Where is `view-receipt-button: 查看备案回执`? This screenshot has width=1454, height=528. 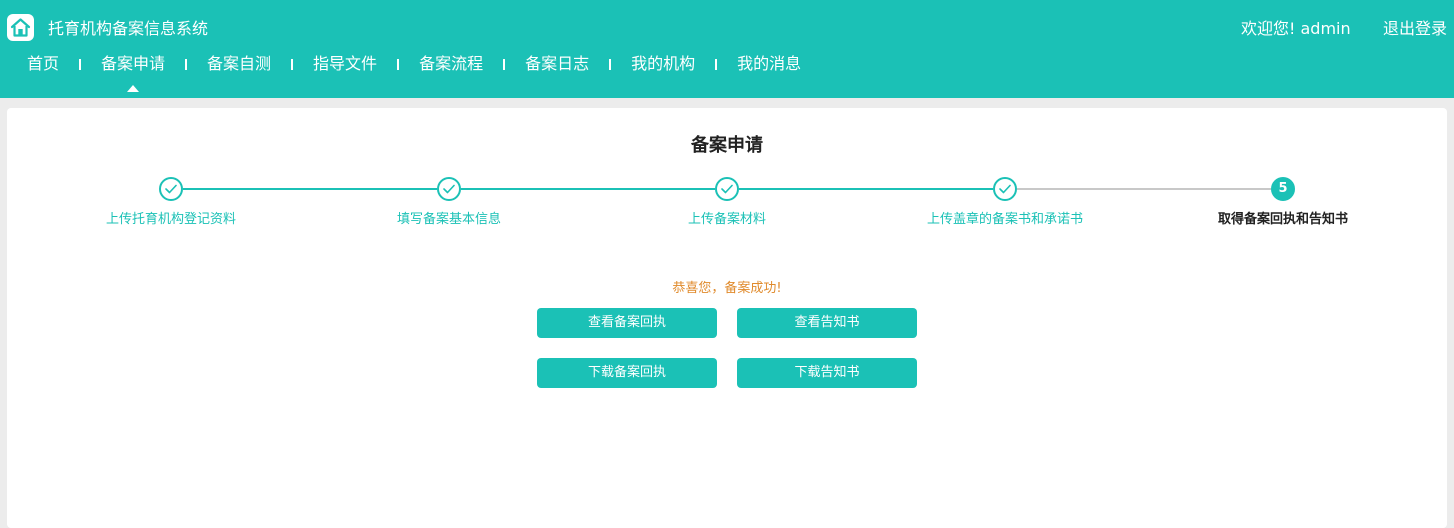
view-receipt-button: 查看备案回执 is located at coordinates (627, 323).